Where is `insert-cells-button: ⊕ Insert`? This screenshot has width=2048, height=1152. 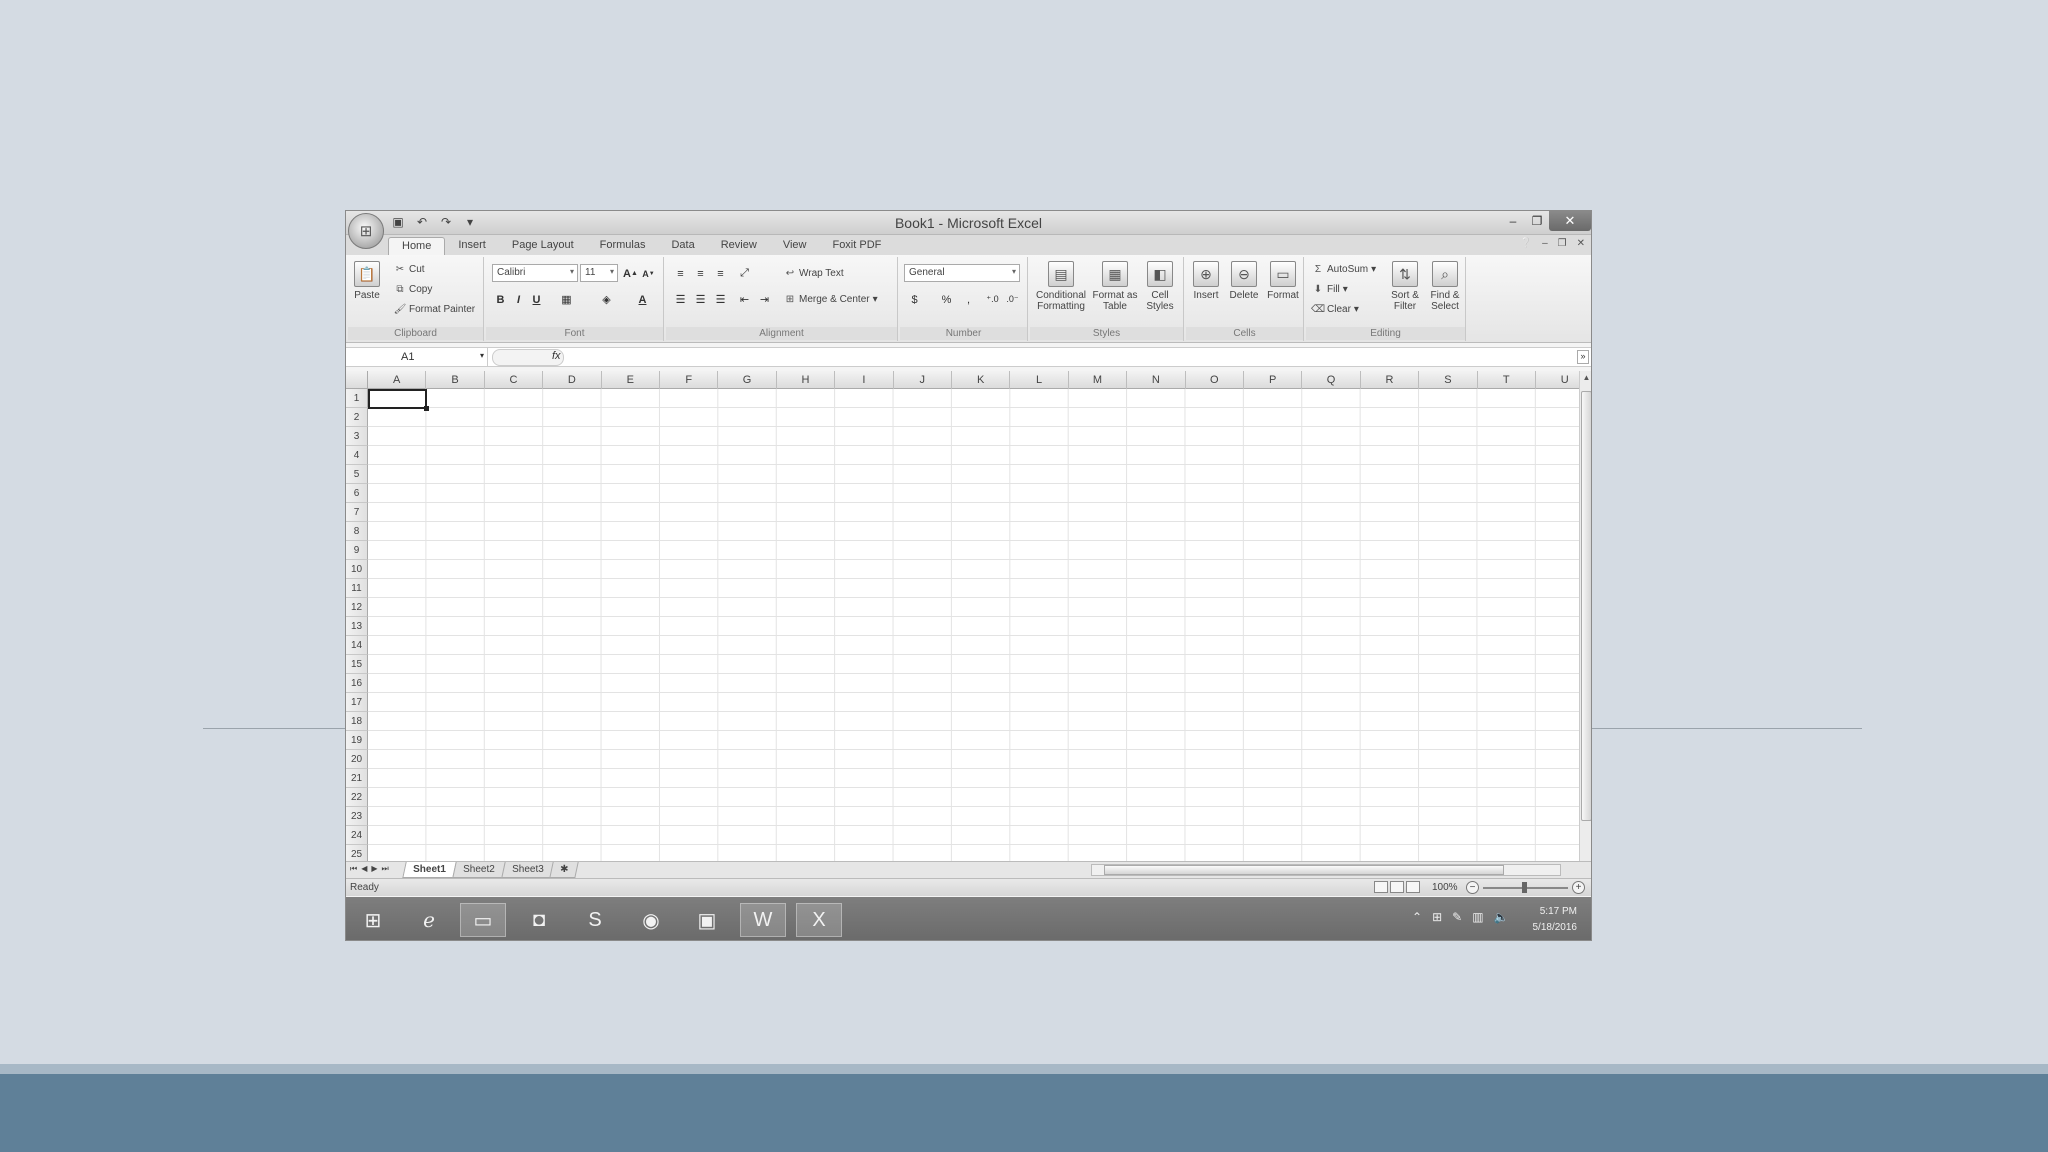 insert-cells-button: ⊕ Insert is located at coordinates (1206, 281).